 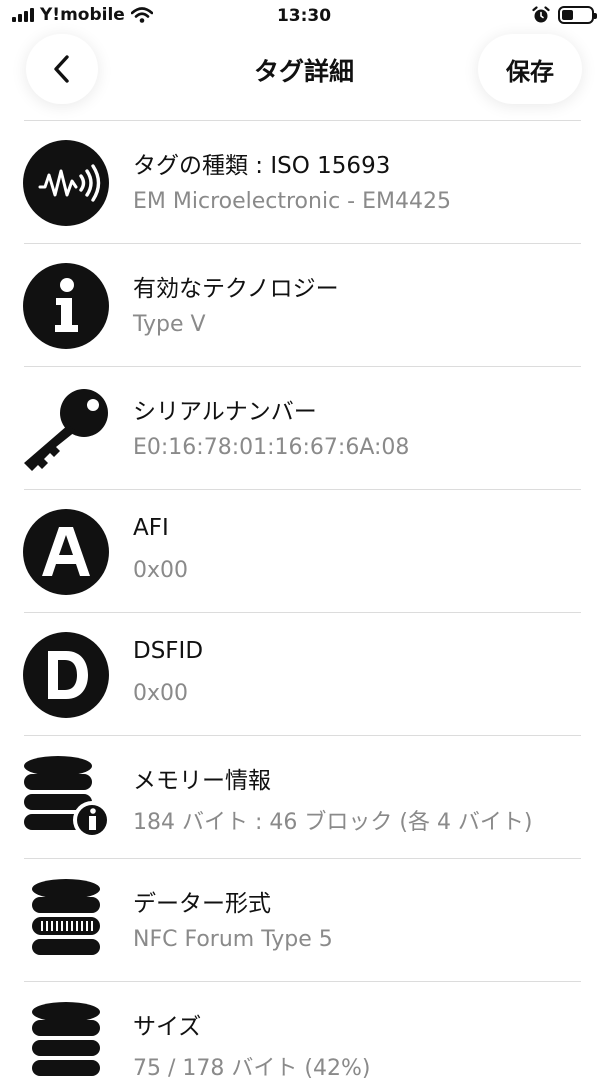 I want to click on row-value: EM Microelectronic - EM4425, so click(x=292, y=201).